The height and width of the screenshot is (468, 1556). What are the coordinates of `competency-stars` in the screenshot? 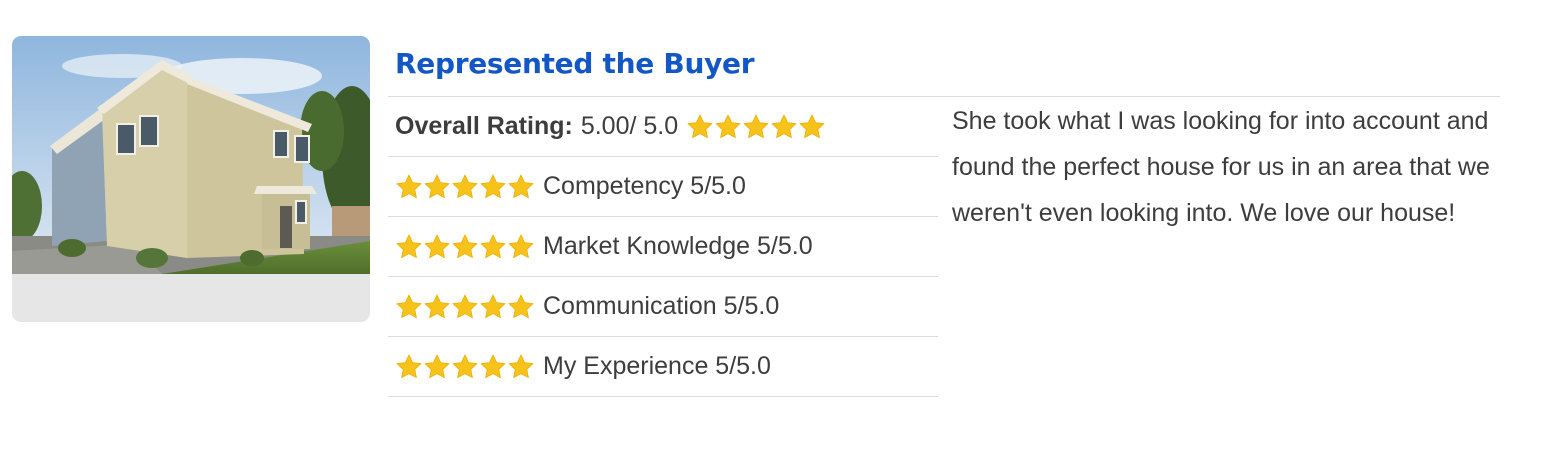 It's located at (465, 187).